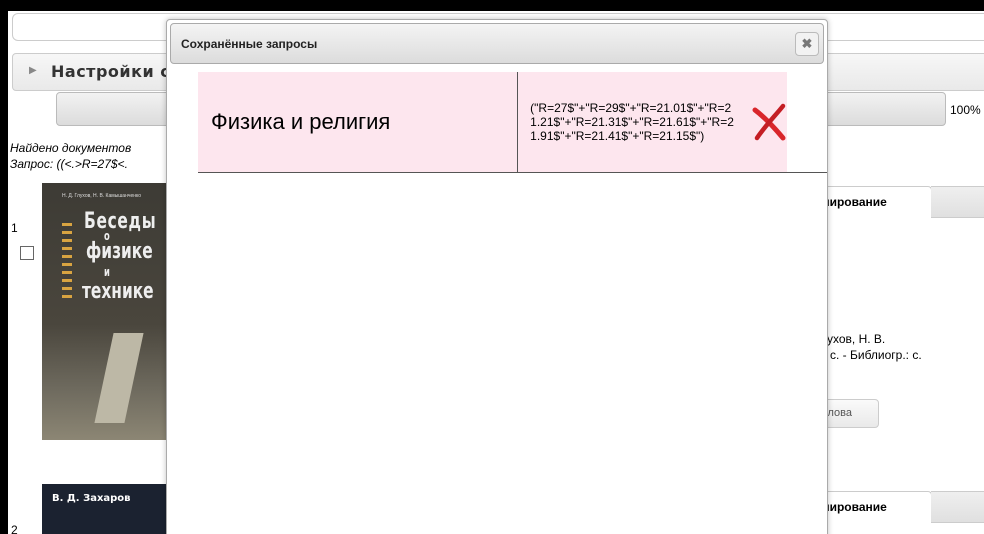 The height and width of the screenshot is (534, 984). Describe the element at coordinates (71, 148) in the screenshot. I see `found-documents-text: Найдено документов` at that location.